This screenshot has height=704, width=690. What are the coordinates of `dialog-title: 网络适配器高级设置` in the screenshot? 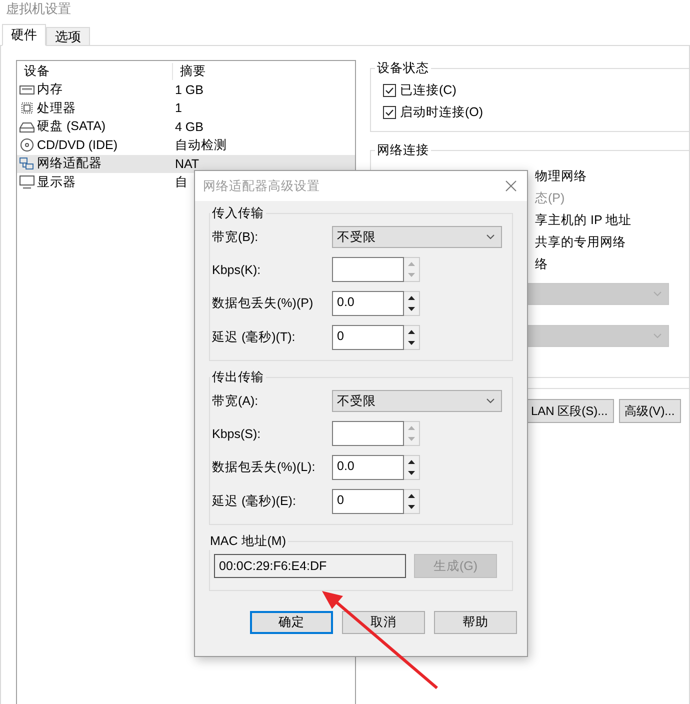 It's located at (261, 186).